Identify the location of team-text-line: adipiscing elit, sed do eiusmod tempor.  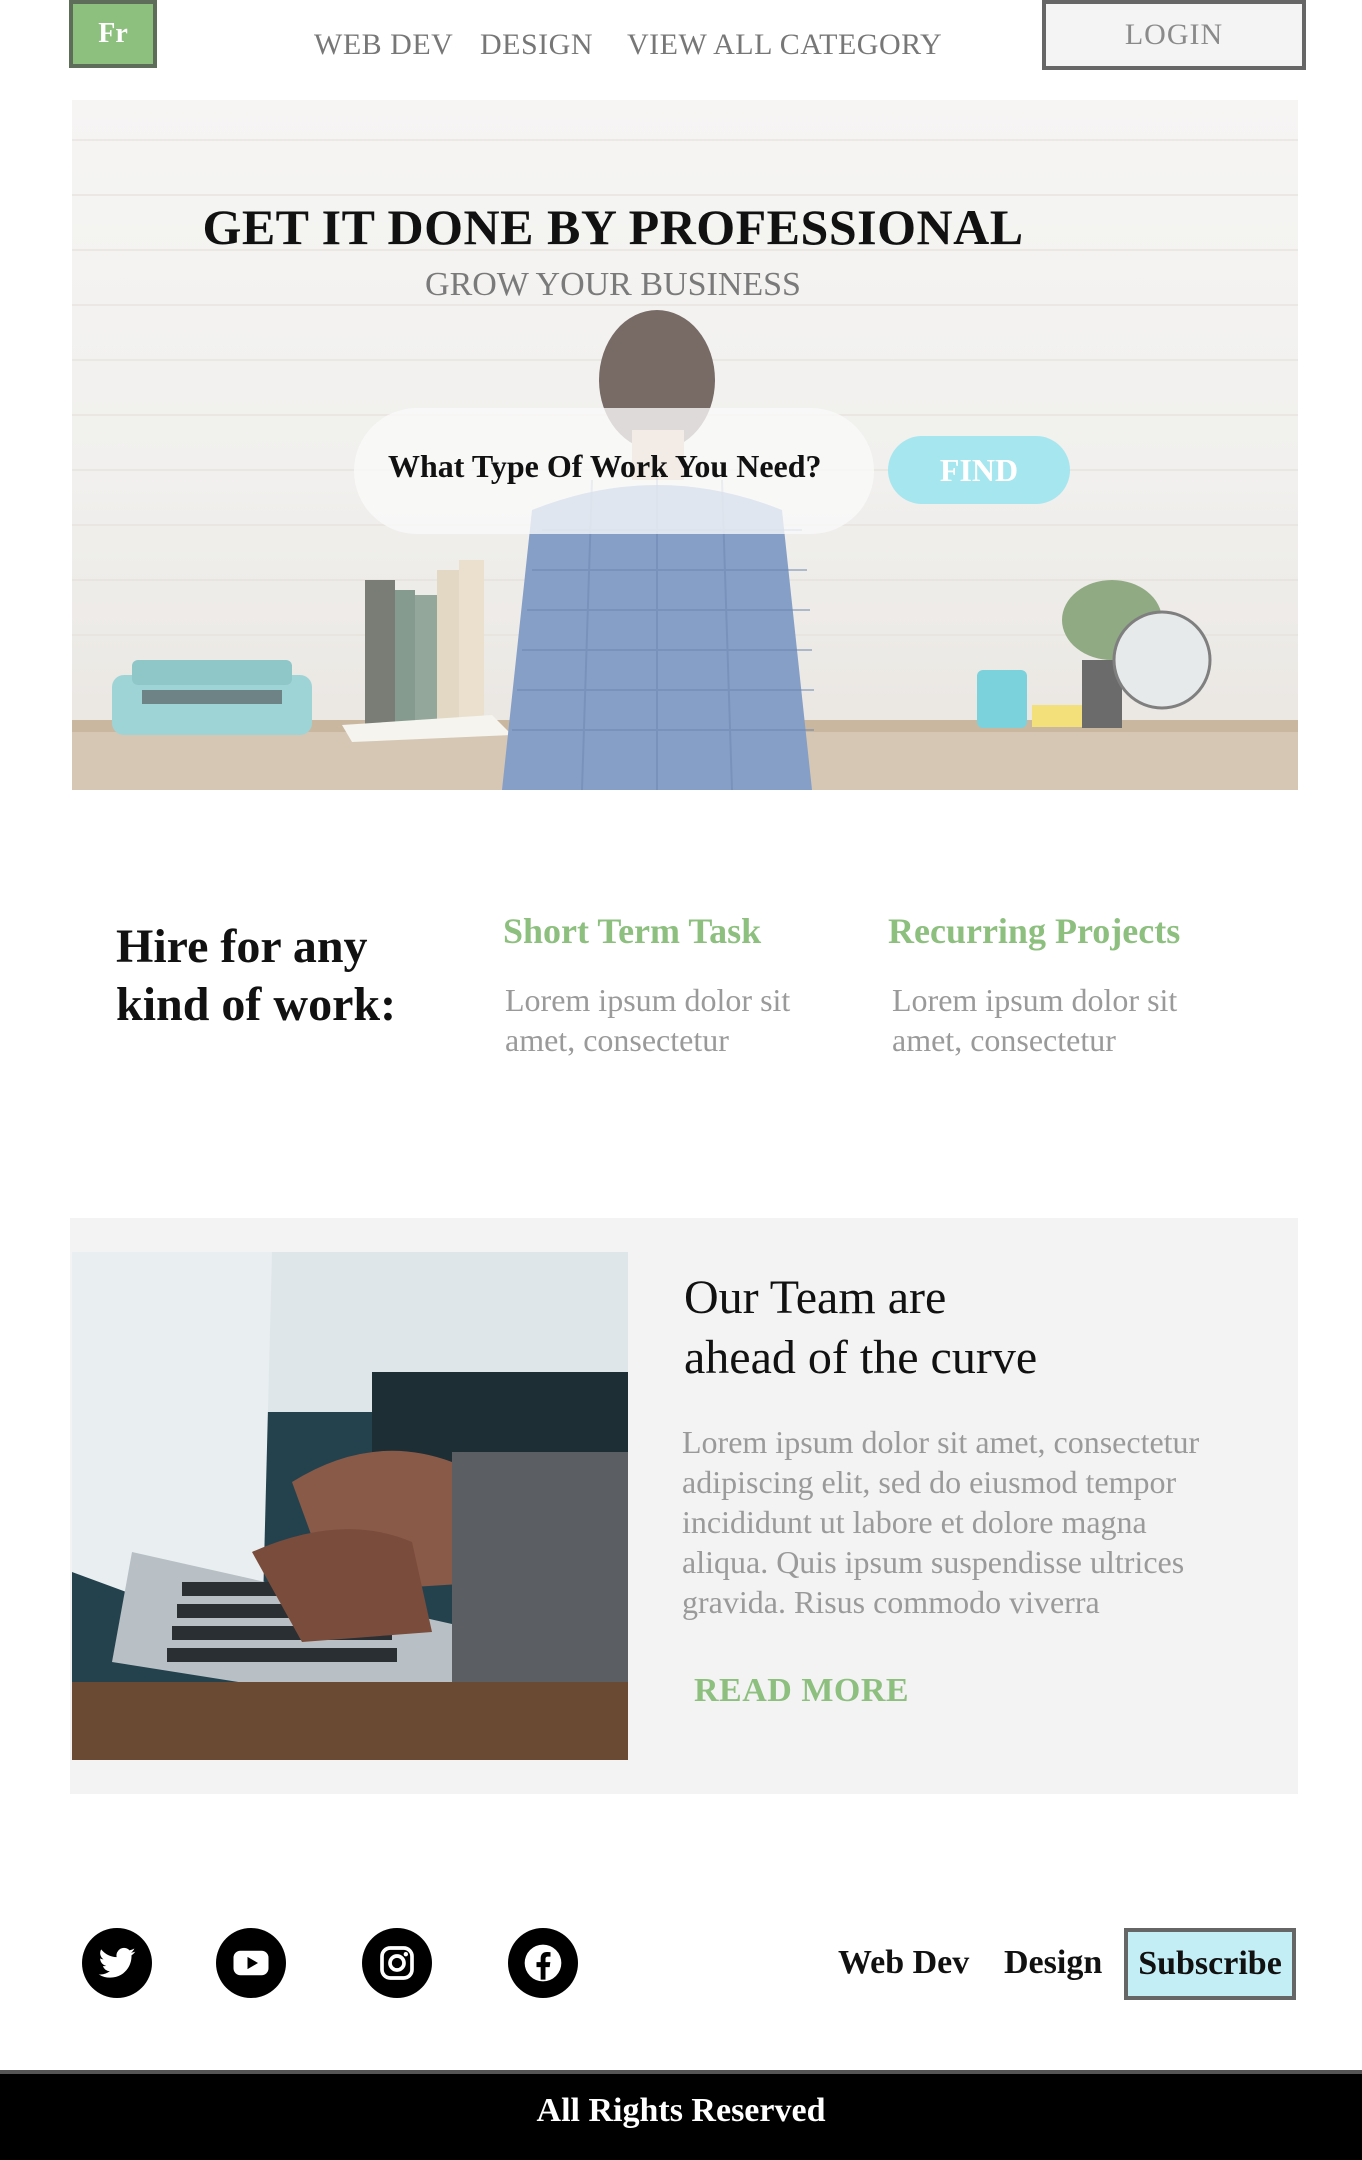
(929, 1482).